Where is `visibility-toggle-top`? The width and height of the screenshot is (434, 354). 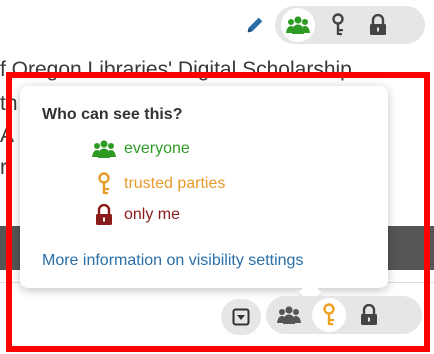 visibility-toggle-top is located at coordinates (350, 25).